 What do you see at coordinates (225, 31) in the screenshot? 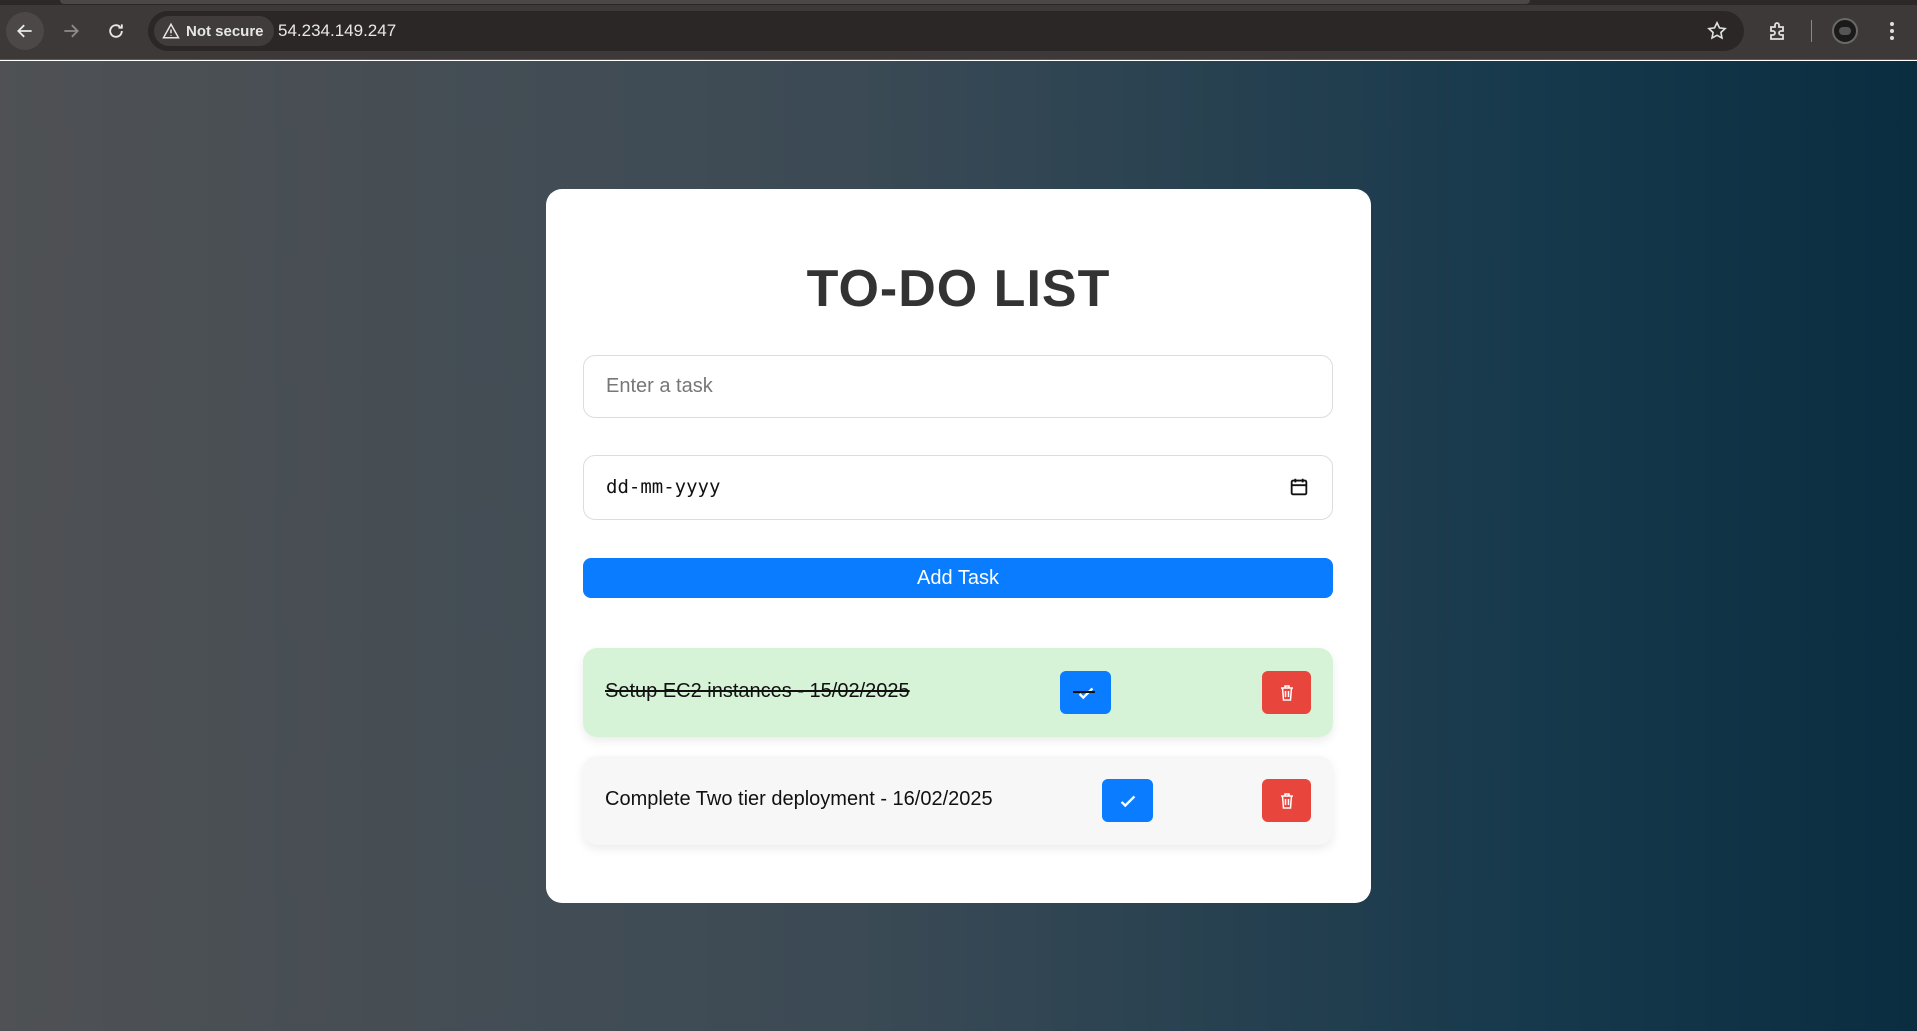
I see `security-label: Not secure` at bounding box center [225, 31].